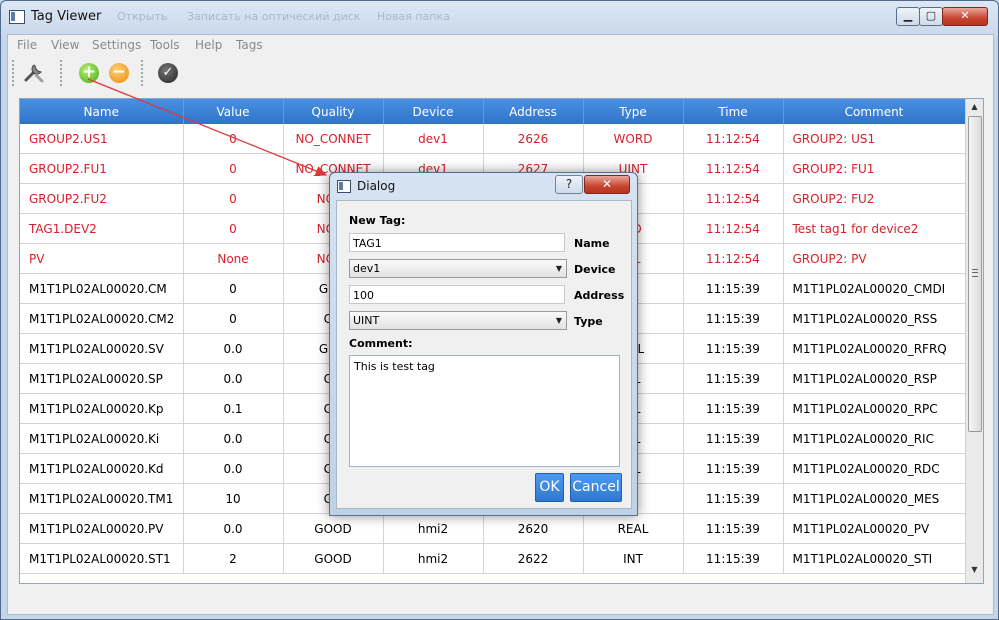  I want to click on column-header-quality: Quality, so click(333, 111).